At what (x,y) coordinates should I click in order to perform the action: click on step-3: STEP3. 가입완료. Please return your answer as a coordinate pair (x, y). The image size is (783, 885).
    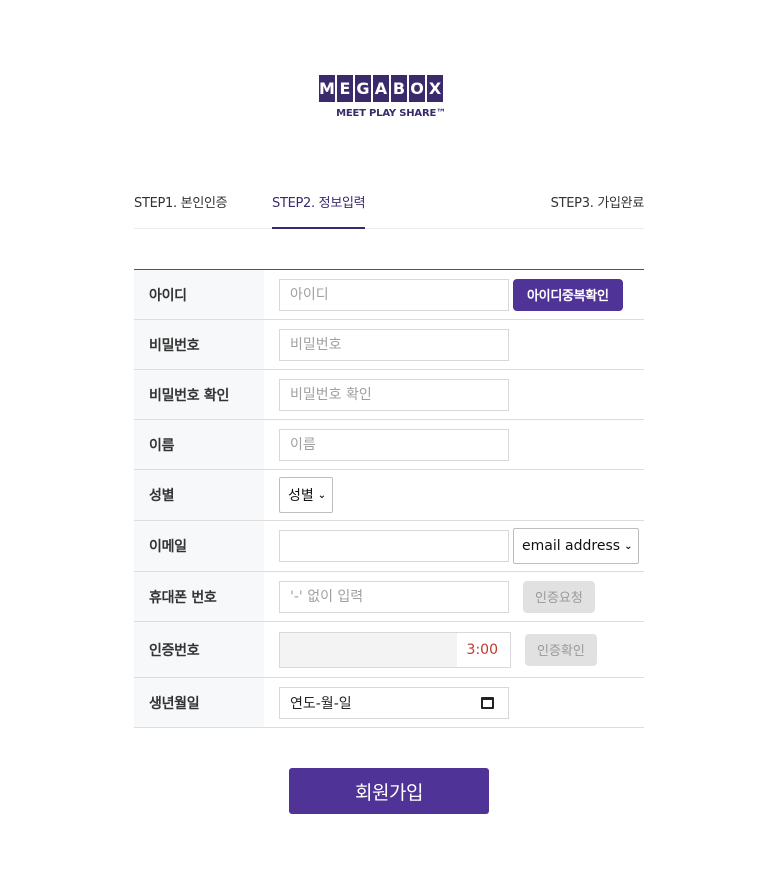
    Looking at the image, I should click on (597, 203).